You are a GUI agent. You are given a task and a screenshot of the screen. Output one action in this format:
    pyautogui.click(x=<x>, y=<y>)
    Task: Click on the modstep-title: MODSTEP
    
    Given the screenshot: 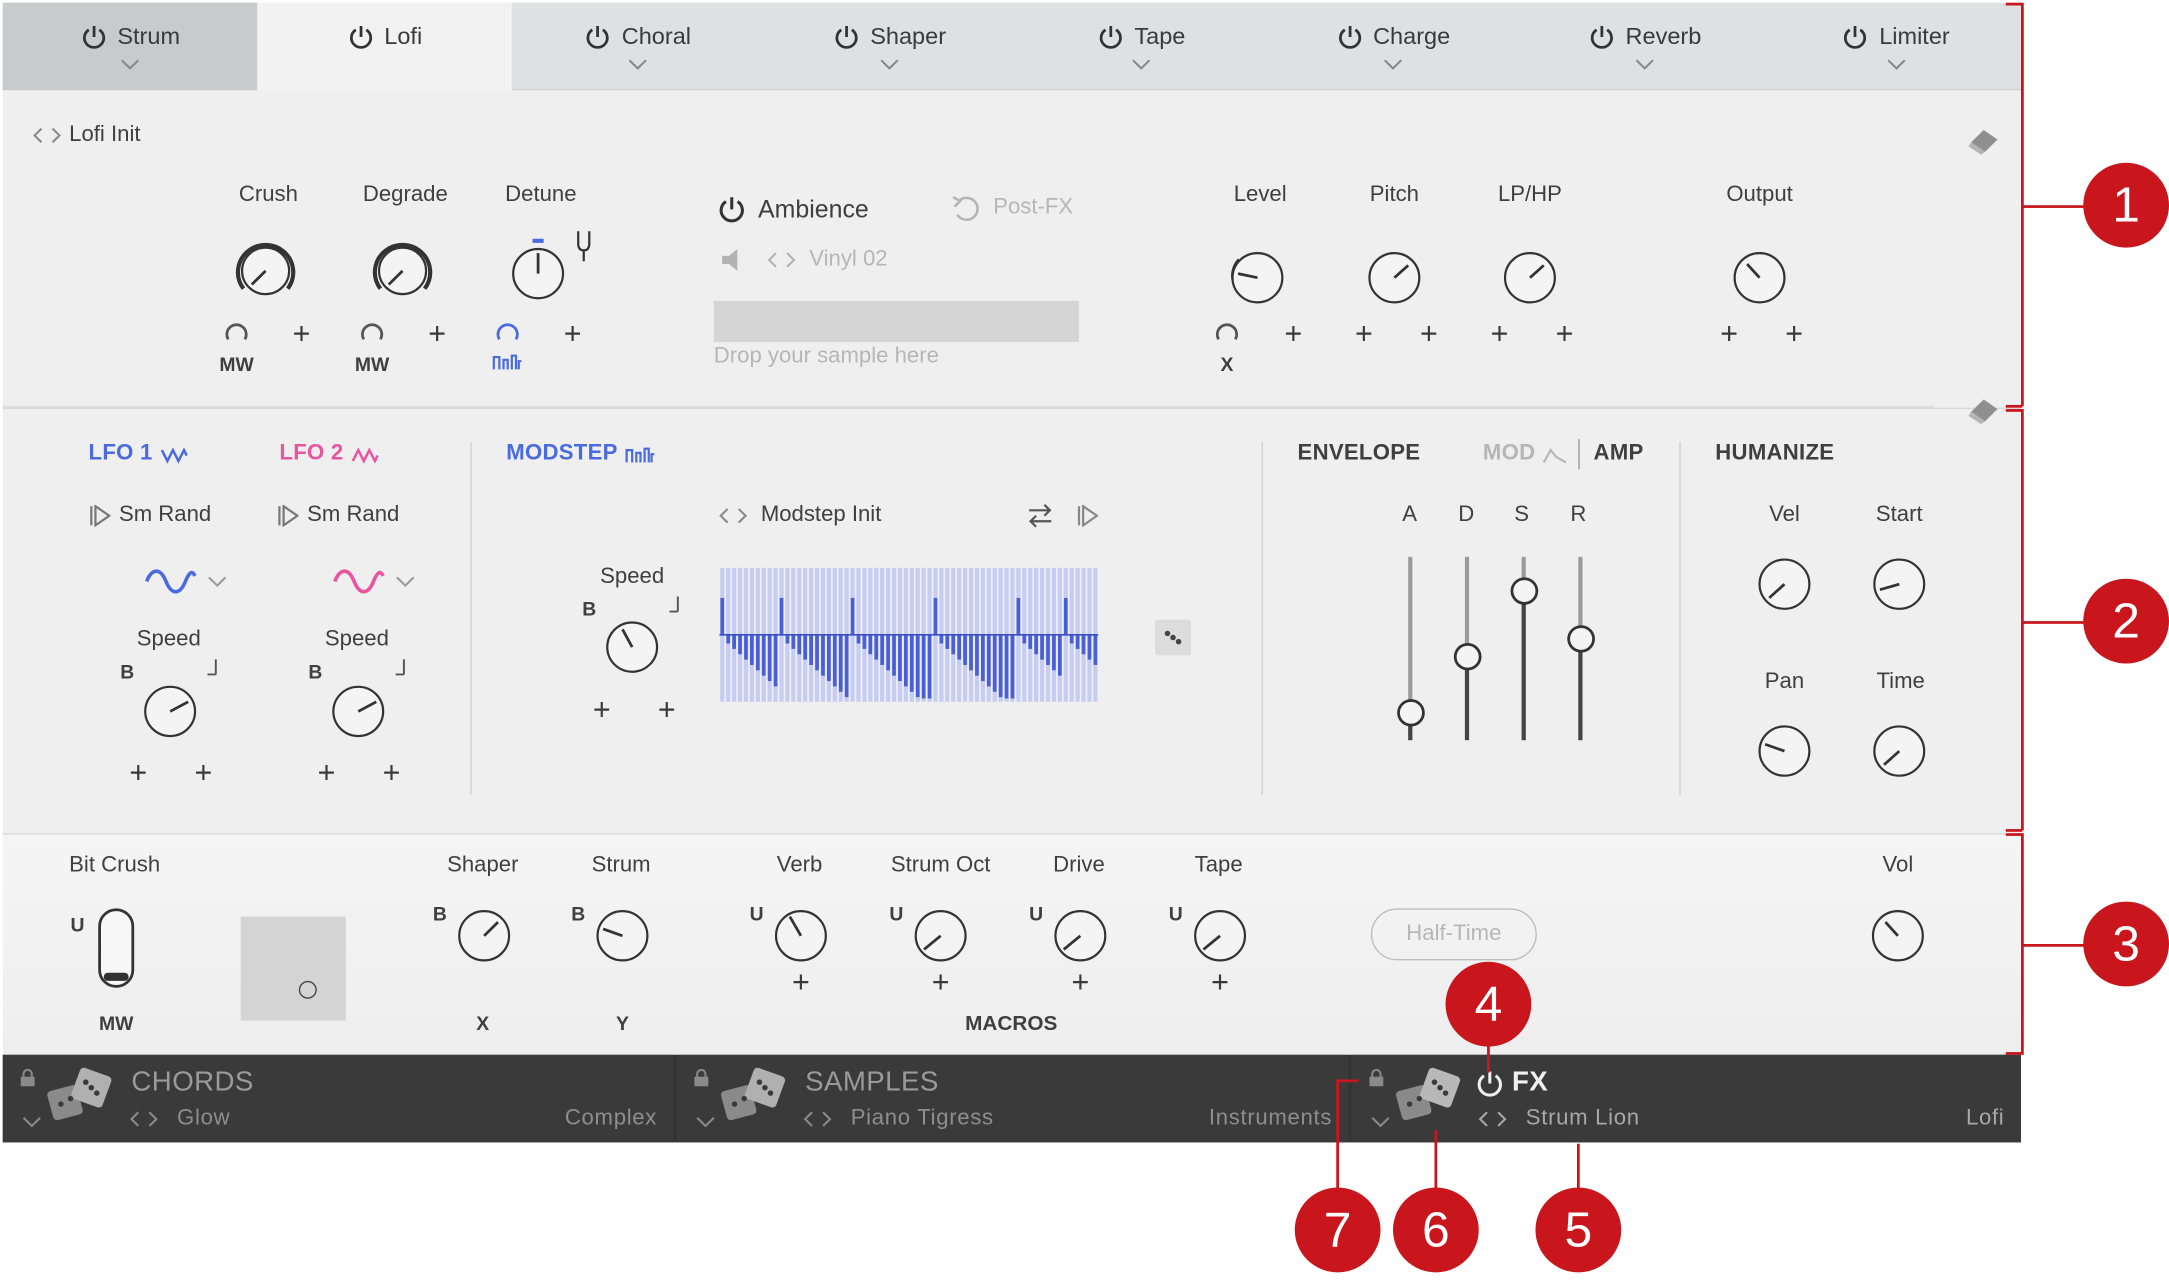 What is the action you would take?
    pyautogui.click(x=561, y=454)
    